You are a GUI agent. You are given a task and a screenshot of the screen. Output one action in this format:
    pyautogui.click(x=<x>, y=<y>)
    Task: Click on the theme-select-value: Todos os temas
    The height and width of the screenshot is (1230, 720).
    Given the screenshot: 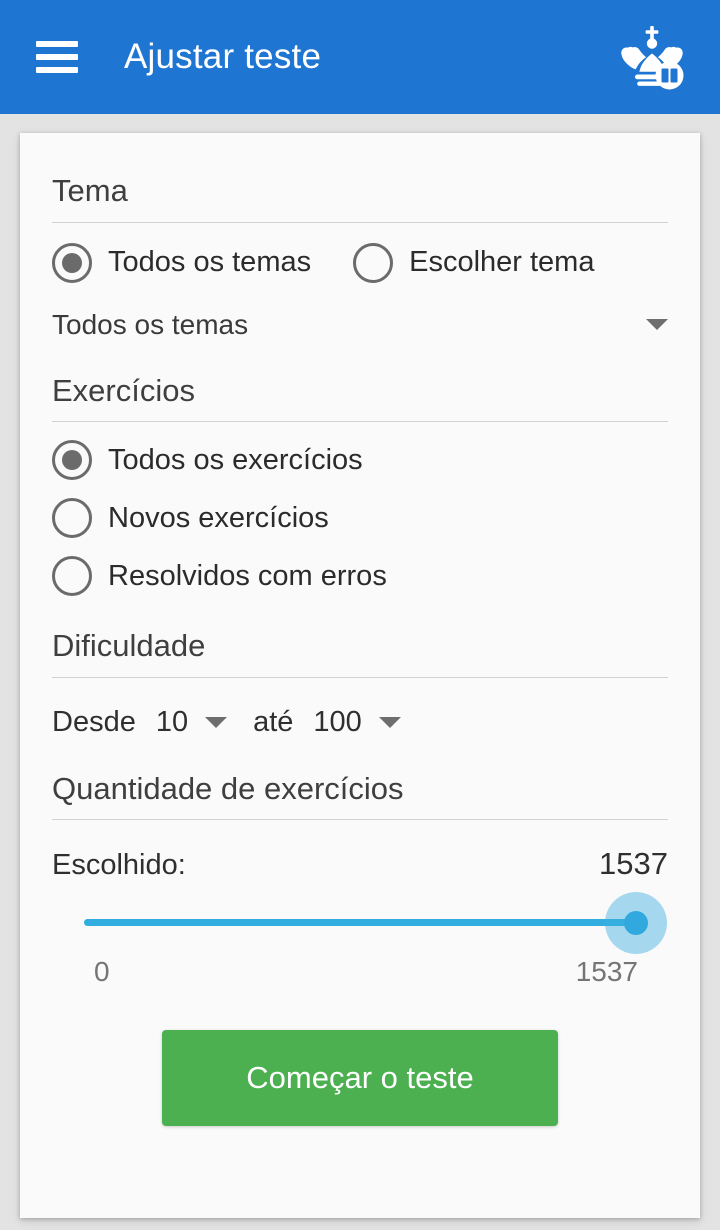 What is the action you would take?
    pyautogui.click(x=150, y=324)
    